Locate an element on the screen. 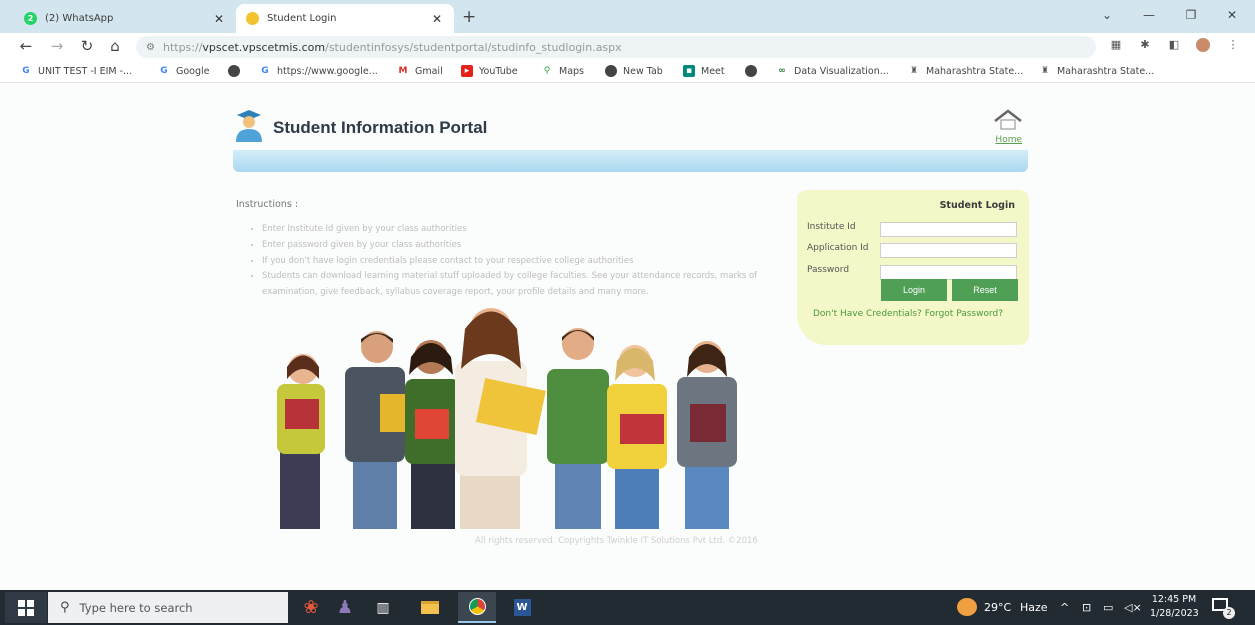 The height and width of the screenshot is (625, 1255). window-close-icon: ✕ is located at coordinates (1232, 15).